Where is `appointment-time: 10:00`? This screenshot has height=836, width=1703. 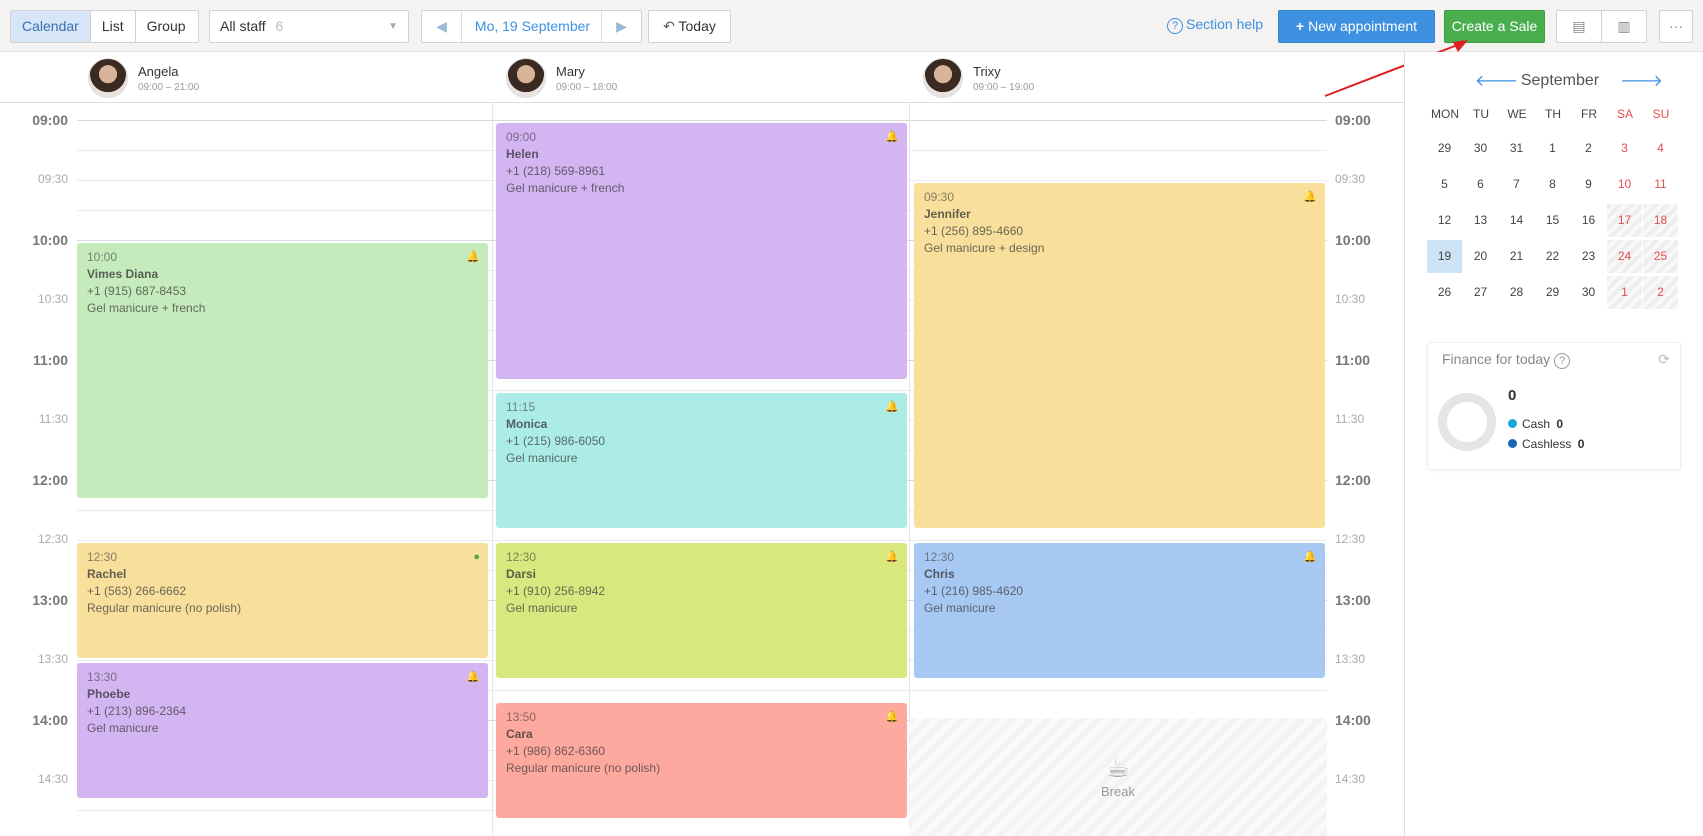 appointment-time: 10:00 is located at coordinates (102, 257).